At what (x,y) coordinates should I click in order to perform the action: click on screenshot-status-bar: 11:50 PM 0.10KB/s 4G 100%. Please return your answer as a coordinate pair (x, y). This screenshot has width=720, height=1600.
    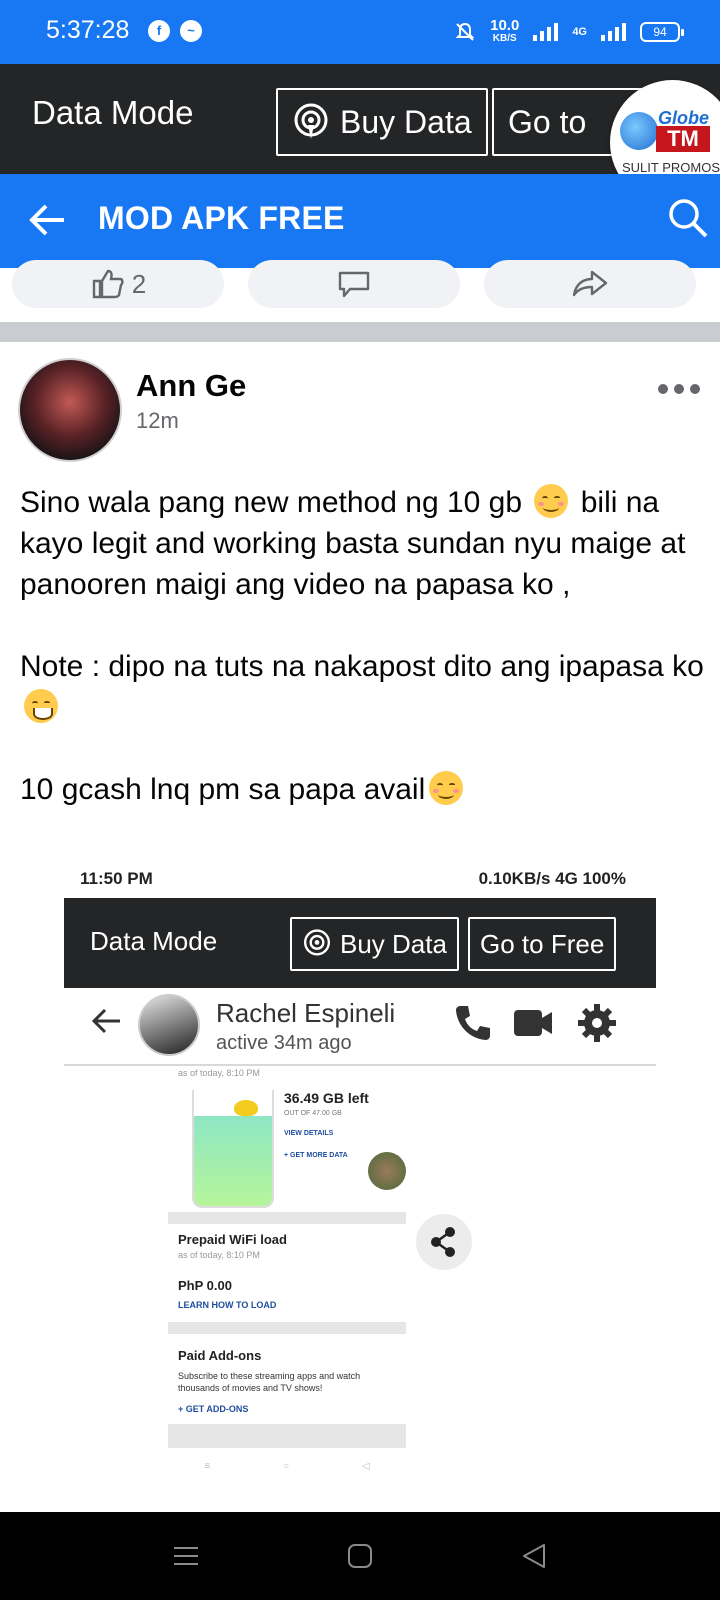
    Looking at the image, I should click on (360, 878).